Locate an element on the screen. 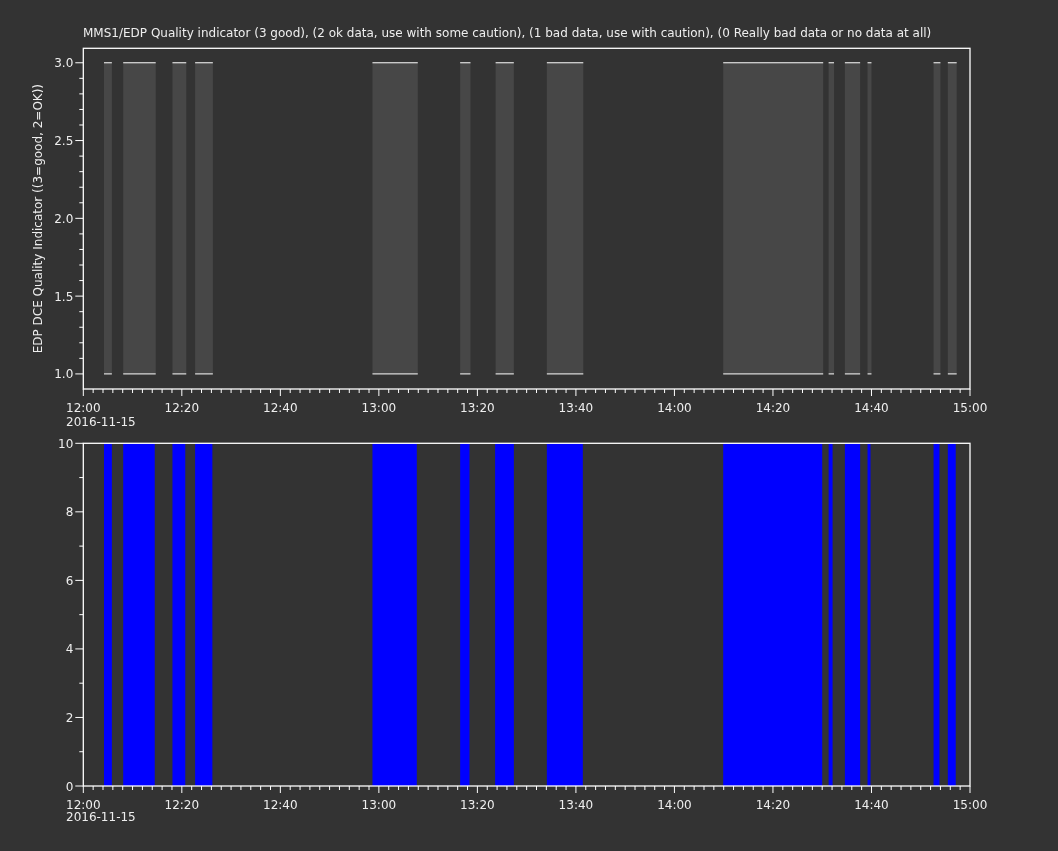  y-tick-label: 2.5 is located at coordinates (64, 141).